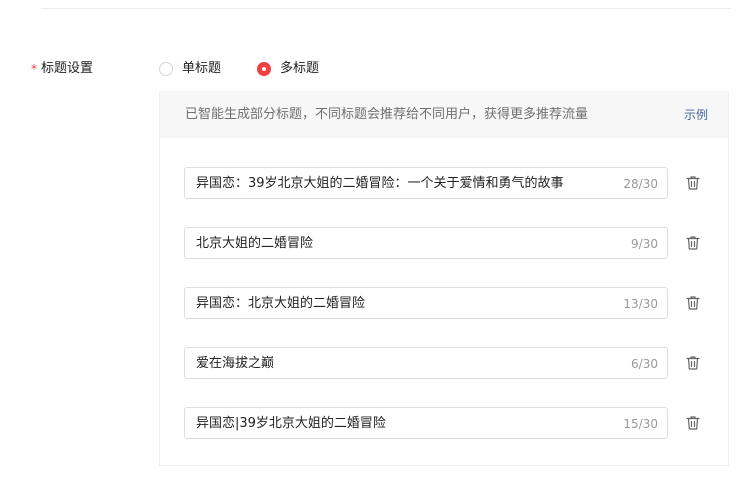 The width and height of the screenshot is (741, 482). I want to click on title-row: 异国恋|39岁北京大姐的二婚冒险 15/30, so click(449, 423).